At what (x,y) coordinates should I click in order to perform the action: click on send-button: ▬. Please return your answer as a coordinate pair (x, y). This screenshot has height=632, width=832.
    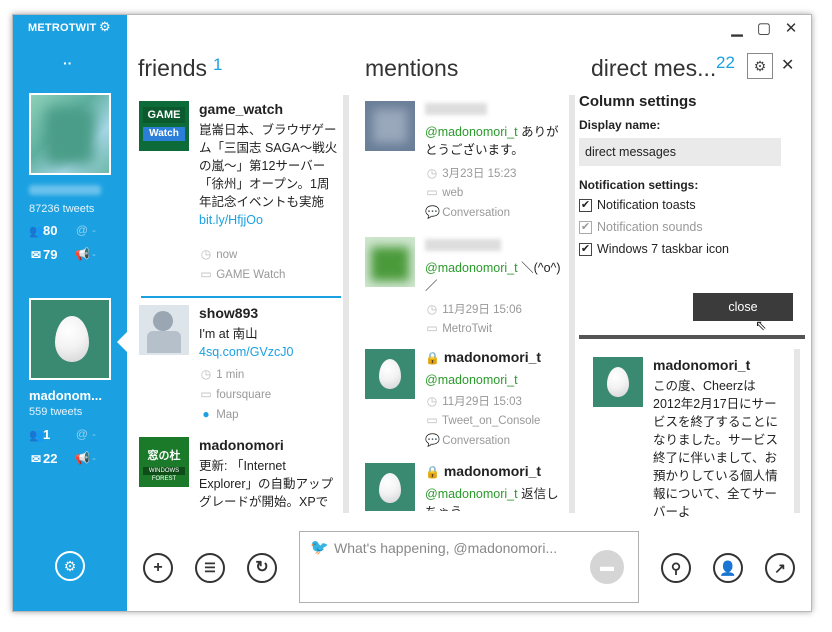
    Looking at the image, I should click on (607, 567).